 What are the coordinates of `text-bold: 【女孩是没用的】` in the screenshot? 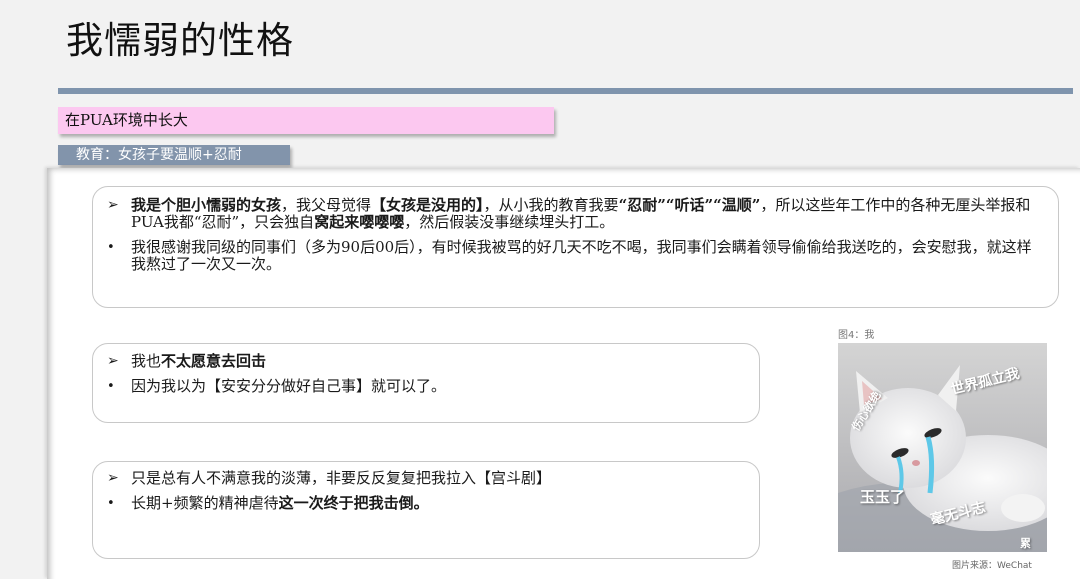 It's located at (427, 205).